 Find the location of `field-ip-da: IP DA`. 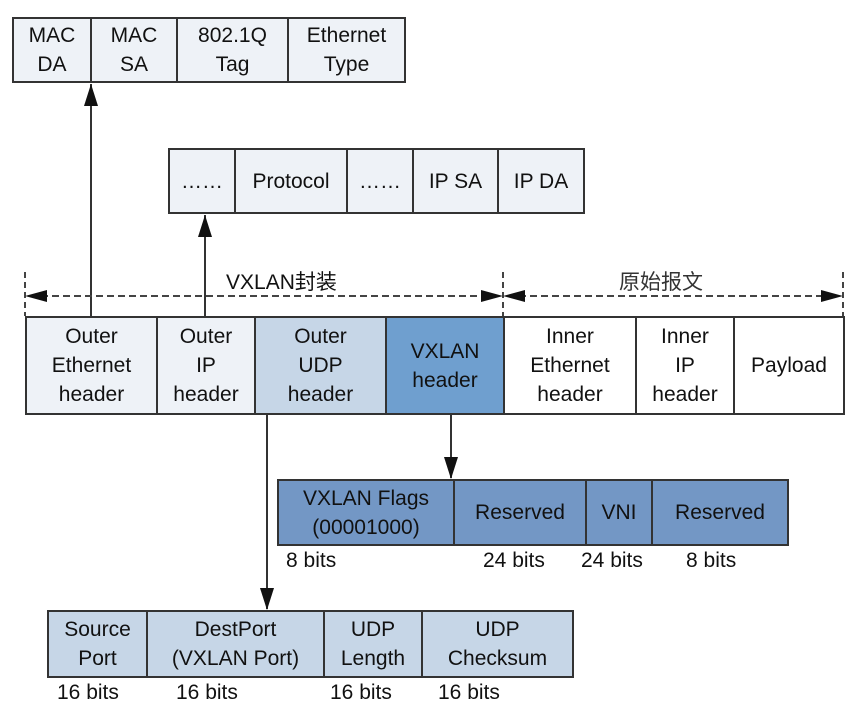

field-ip-da: IP DA is located at coordinates (541, 181).